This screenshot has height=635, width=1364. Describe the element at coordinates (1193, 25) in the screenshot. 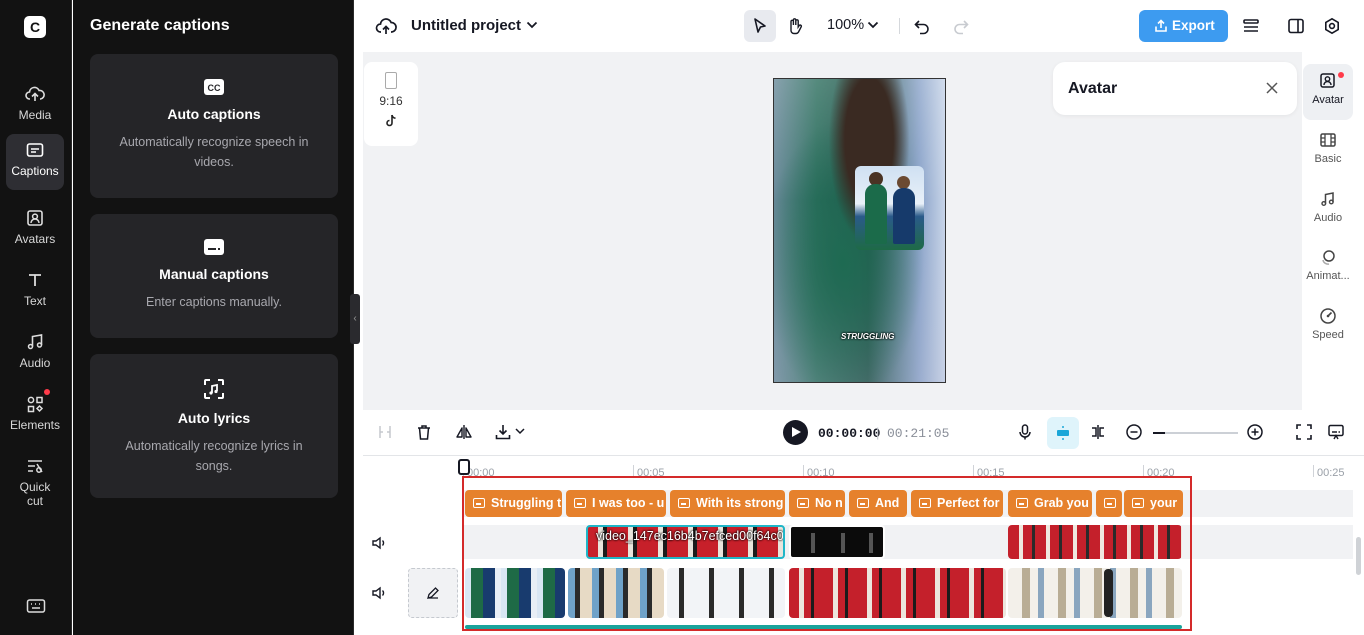

I see `export-label: Export` at that location.